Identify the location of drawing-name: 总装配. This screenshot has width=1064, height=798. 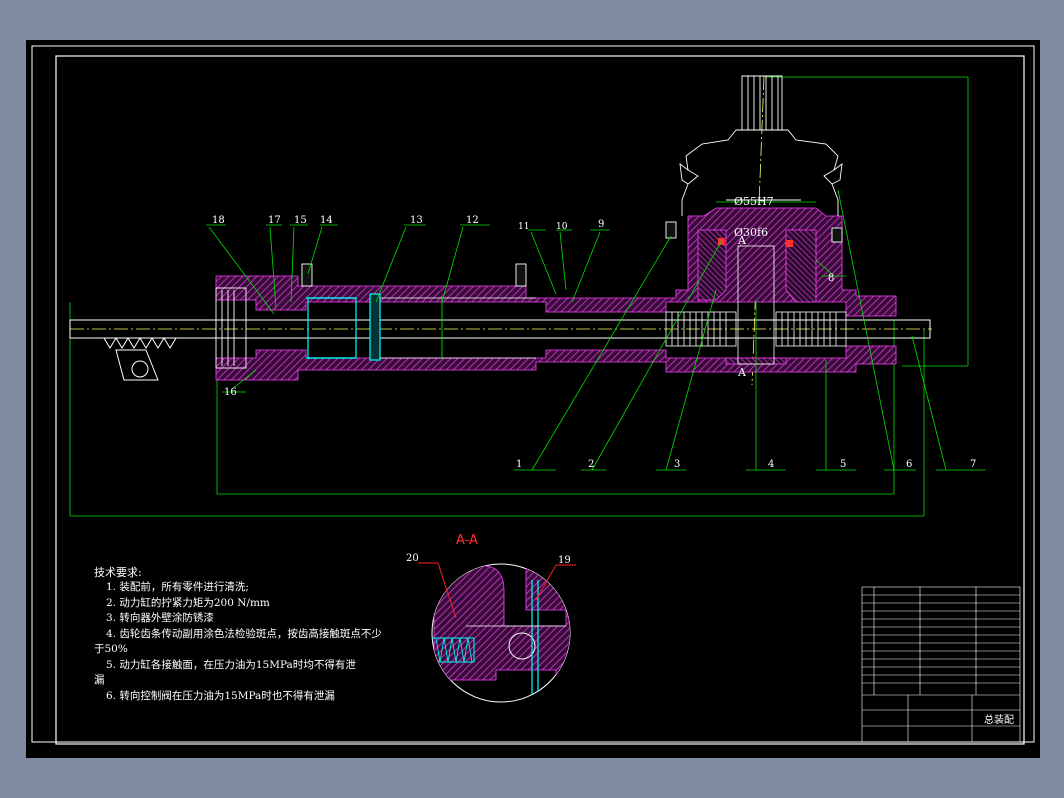
(999, 720).